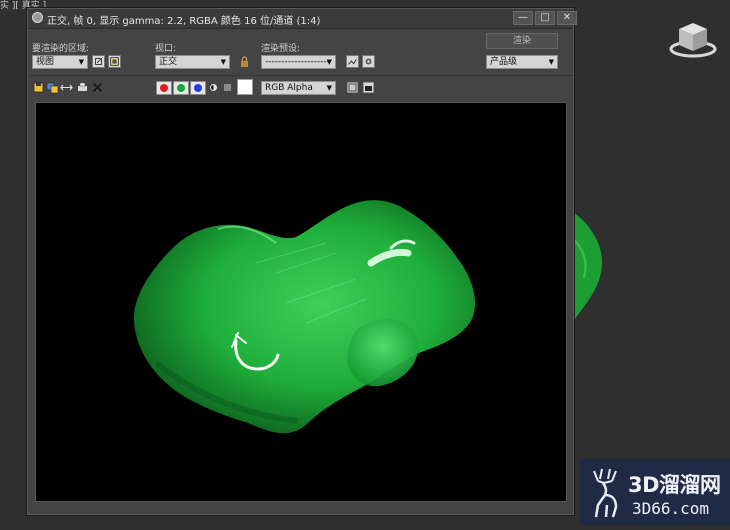 This screenshot has height=530, width=730. I want to click on teapot-render-icon, so click(368, 61).